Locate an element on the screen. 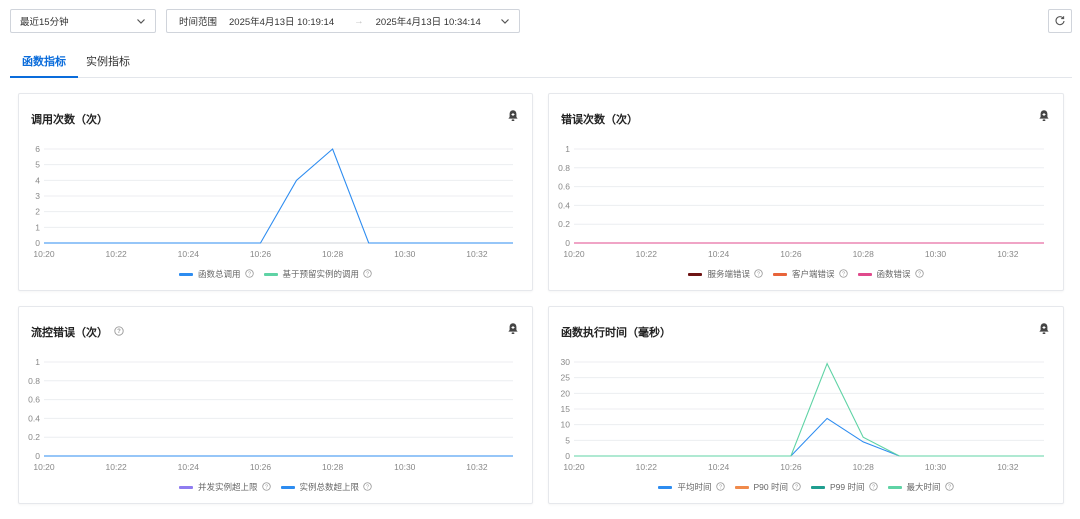  y-tick-label: 0.8 is located at coordinates (564, 168).